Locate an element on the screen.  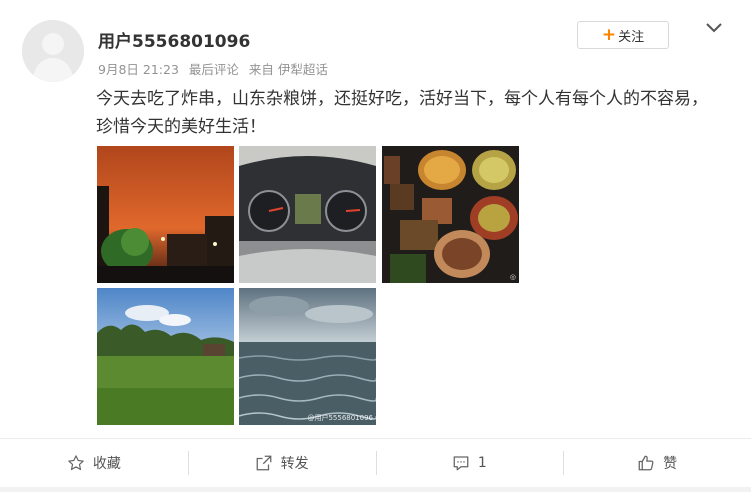
car-dashboard-photo is located at coordinates (307, 214).